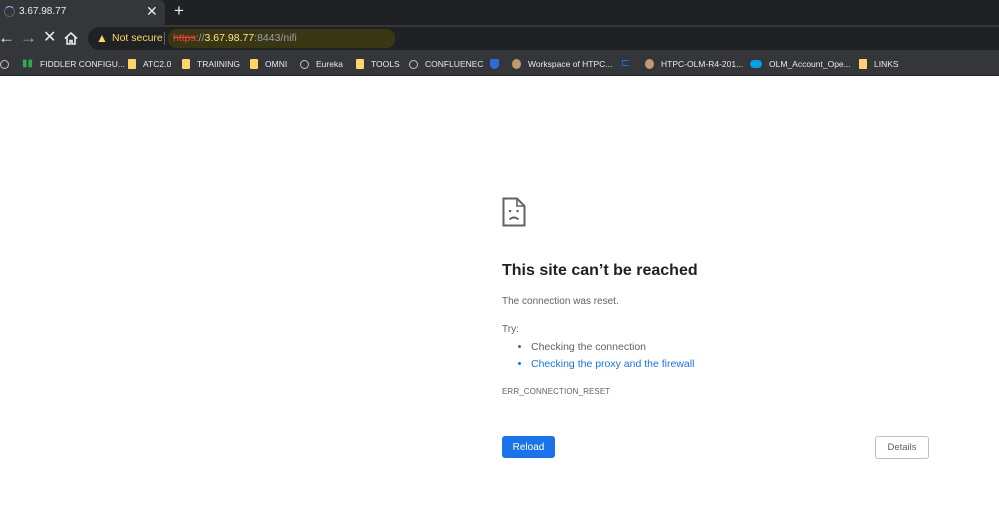 The height and width of the screenshot is (528, 999). Describe the element at coordinates (329, 64) in the screenshot. I see `bookmark-label: Eureka` at that location.